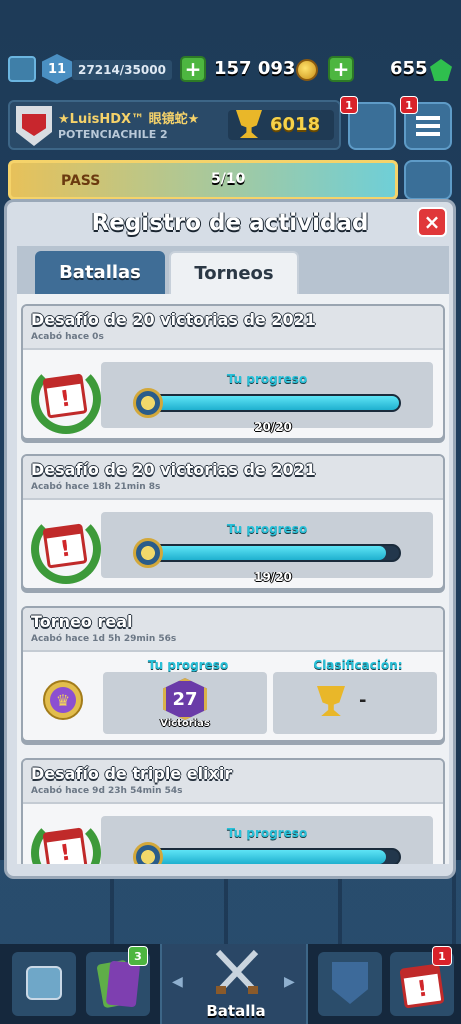  I want to click on tab-battles: Batallas, so click(100, 272).